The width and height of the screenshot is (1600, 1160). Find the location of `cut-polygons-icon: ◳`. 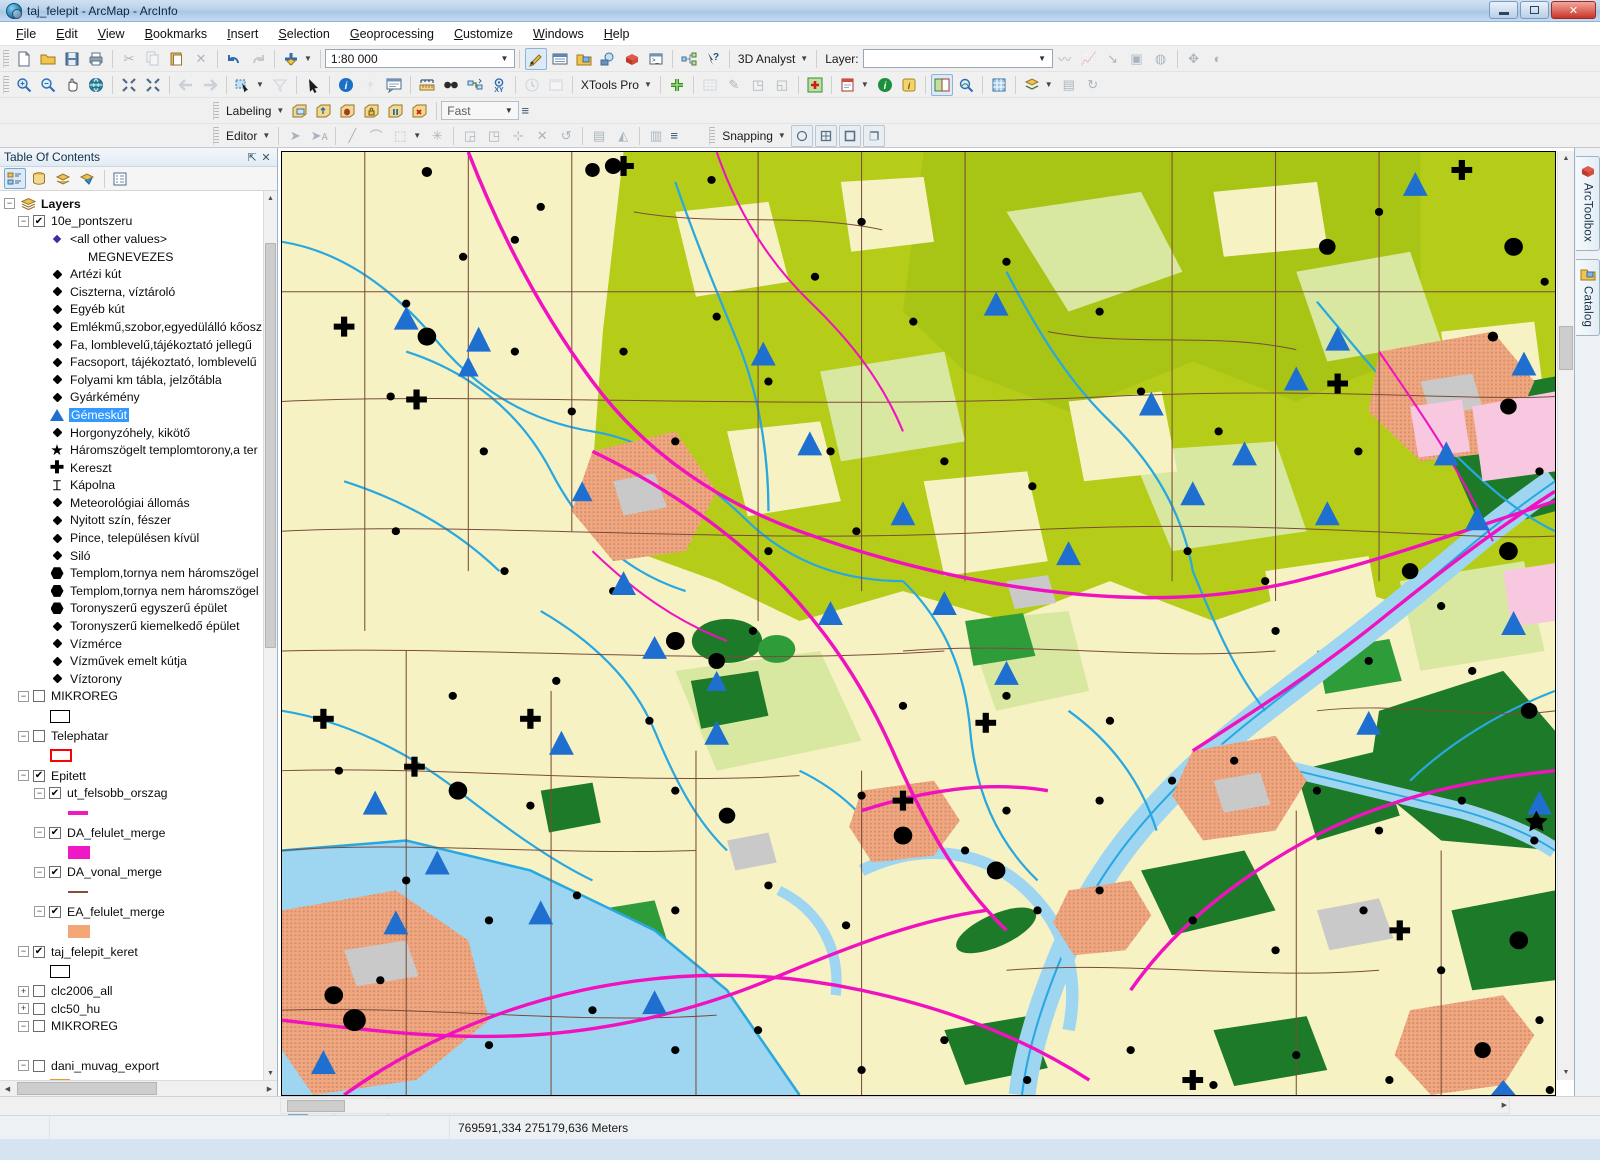

cut-polygons-icon: ◳ is located at coordinates (494, 136).